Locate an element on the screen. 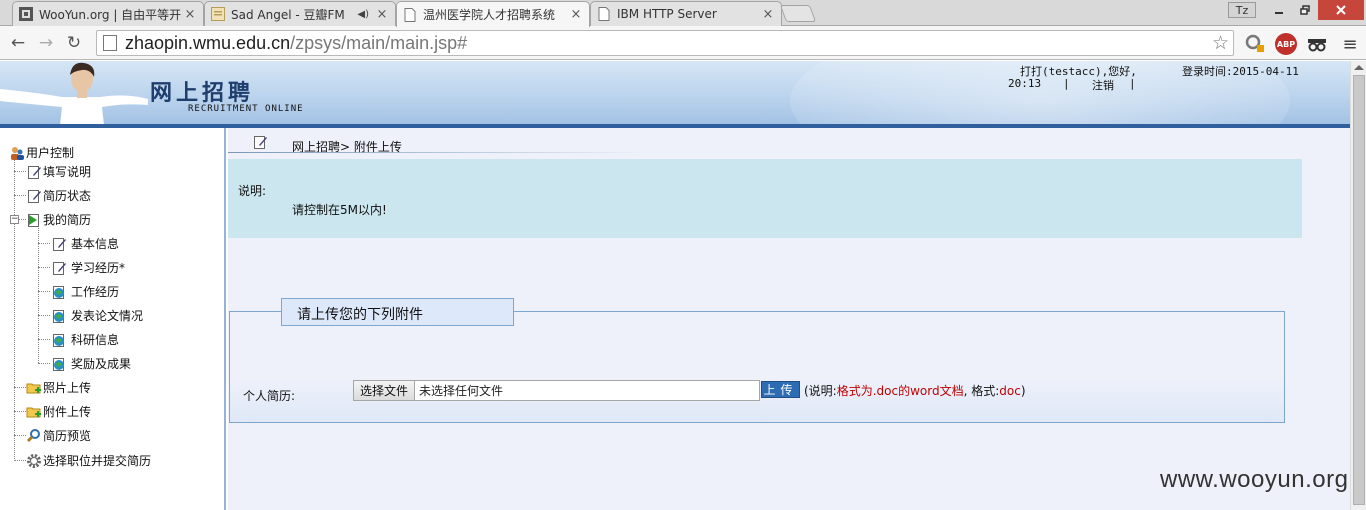 The width and height of the screenshot is (1366, 510). back-button: ← is located at coordinates (18, 43).